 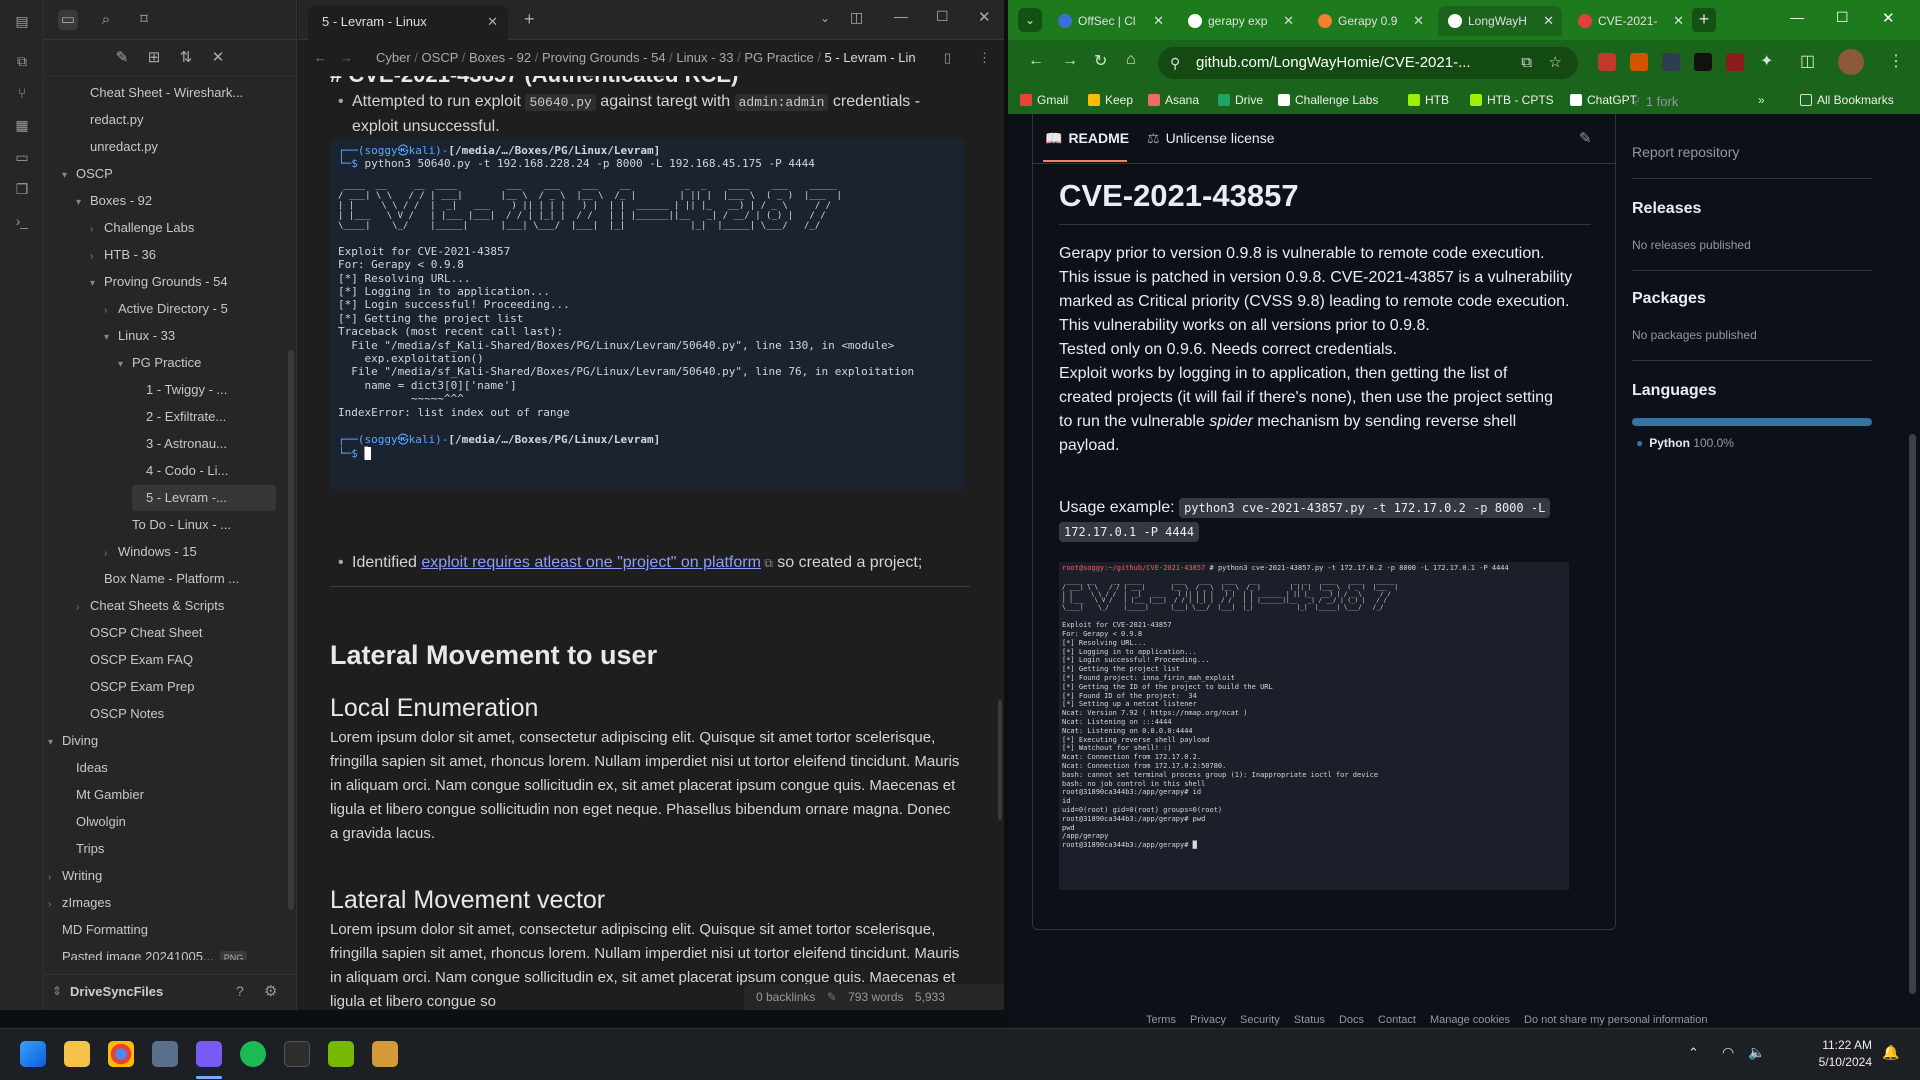 I want to click on tree-item: Pasted image 20241005... PNG, so click(x=162, y=952).